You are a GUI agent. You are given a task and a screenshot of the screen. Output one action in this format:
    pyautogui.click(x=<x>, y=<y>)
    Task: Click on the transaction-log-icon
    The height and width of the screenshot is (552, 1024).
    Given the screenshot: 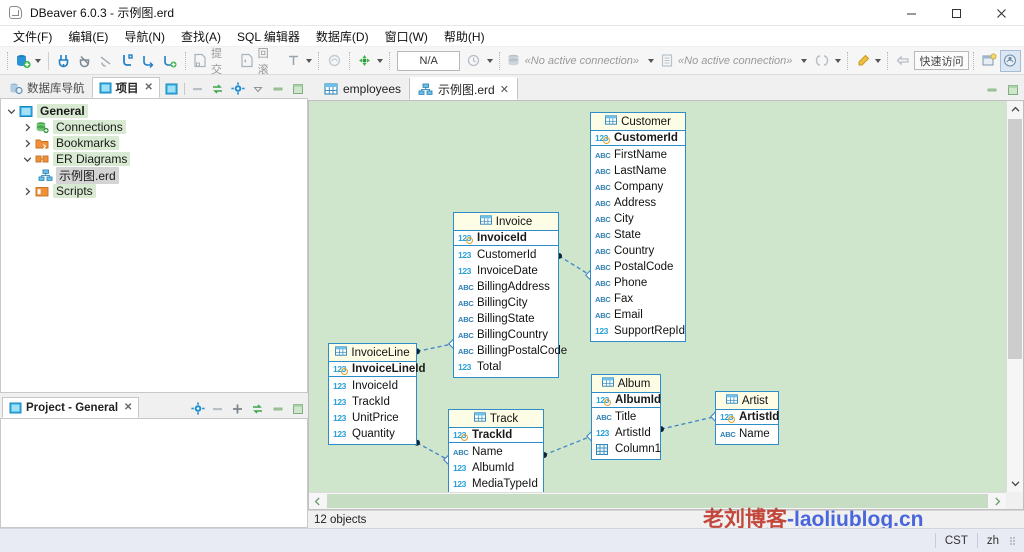 What is the action you would take?
    pyautogui.click(x=293, y=60)
    